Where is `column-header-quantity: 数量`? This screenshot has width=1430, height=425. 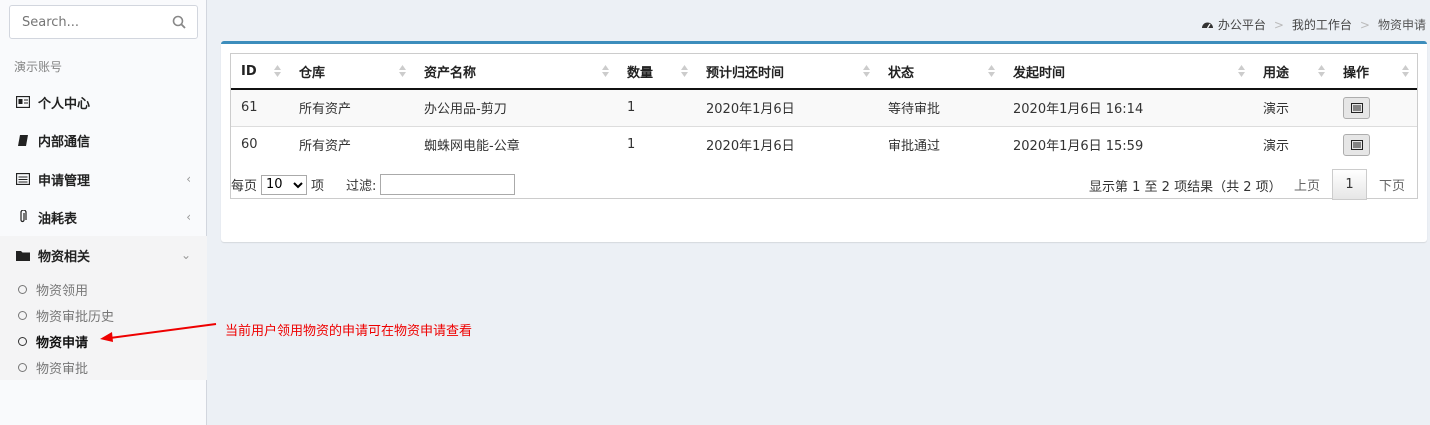 column-header-quantity: 数量 is located at coordinates (656, 72).